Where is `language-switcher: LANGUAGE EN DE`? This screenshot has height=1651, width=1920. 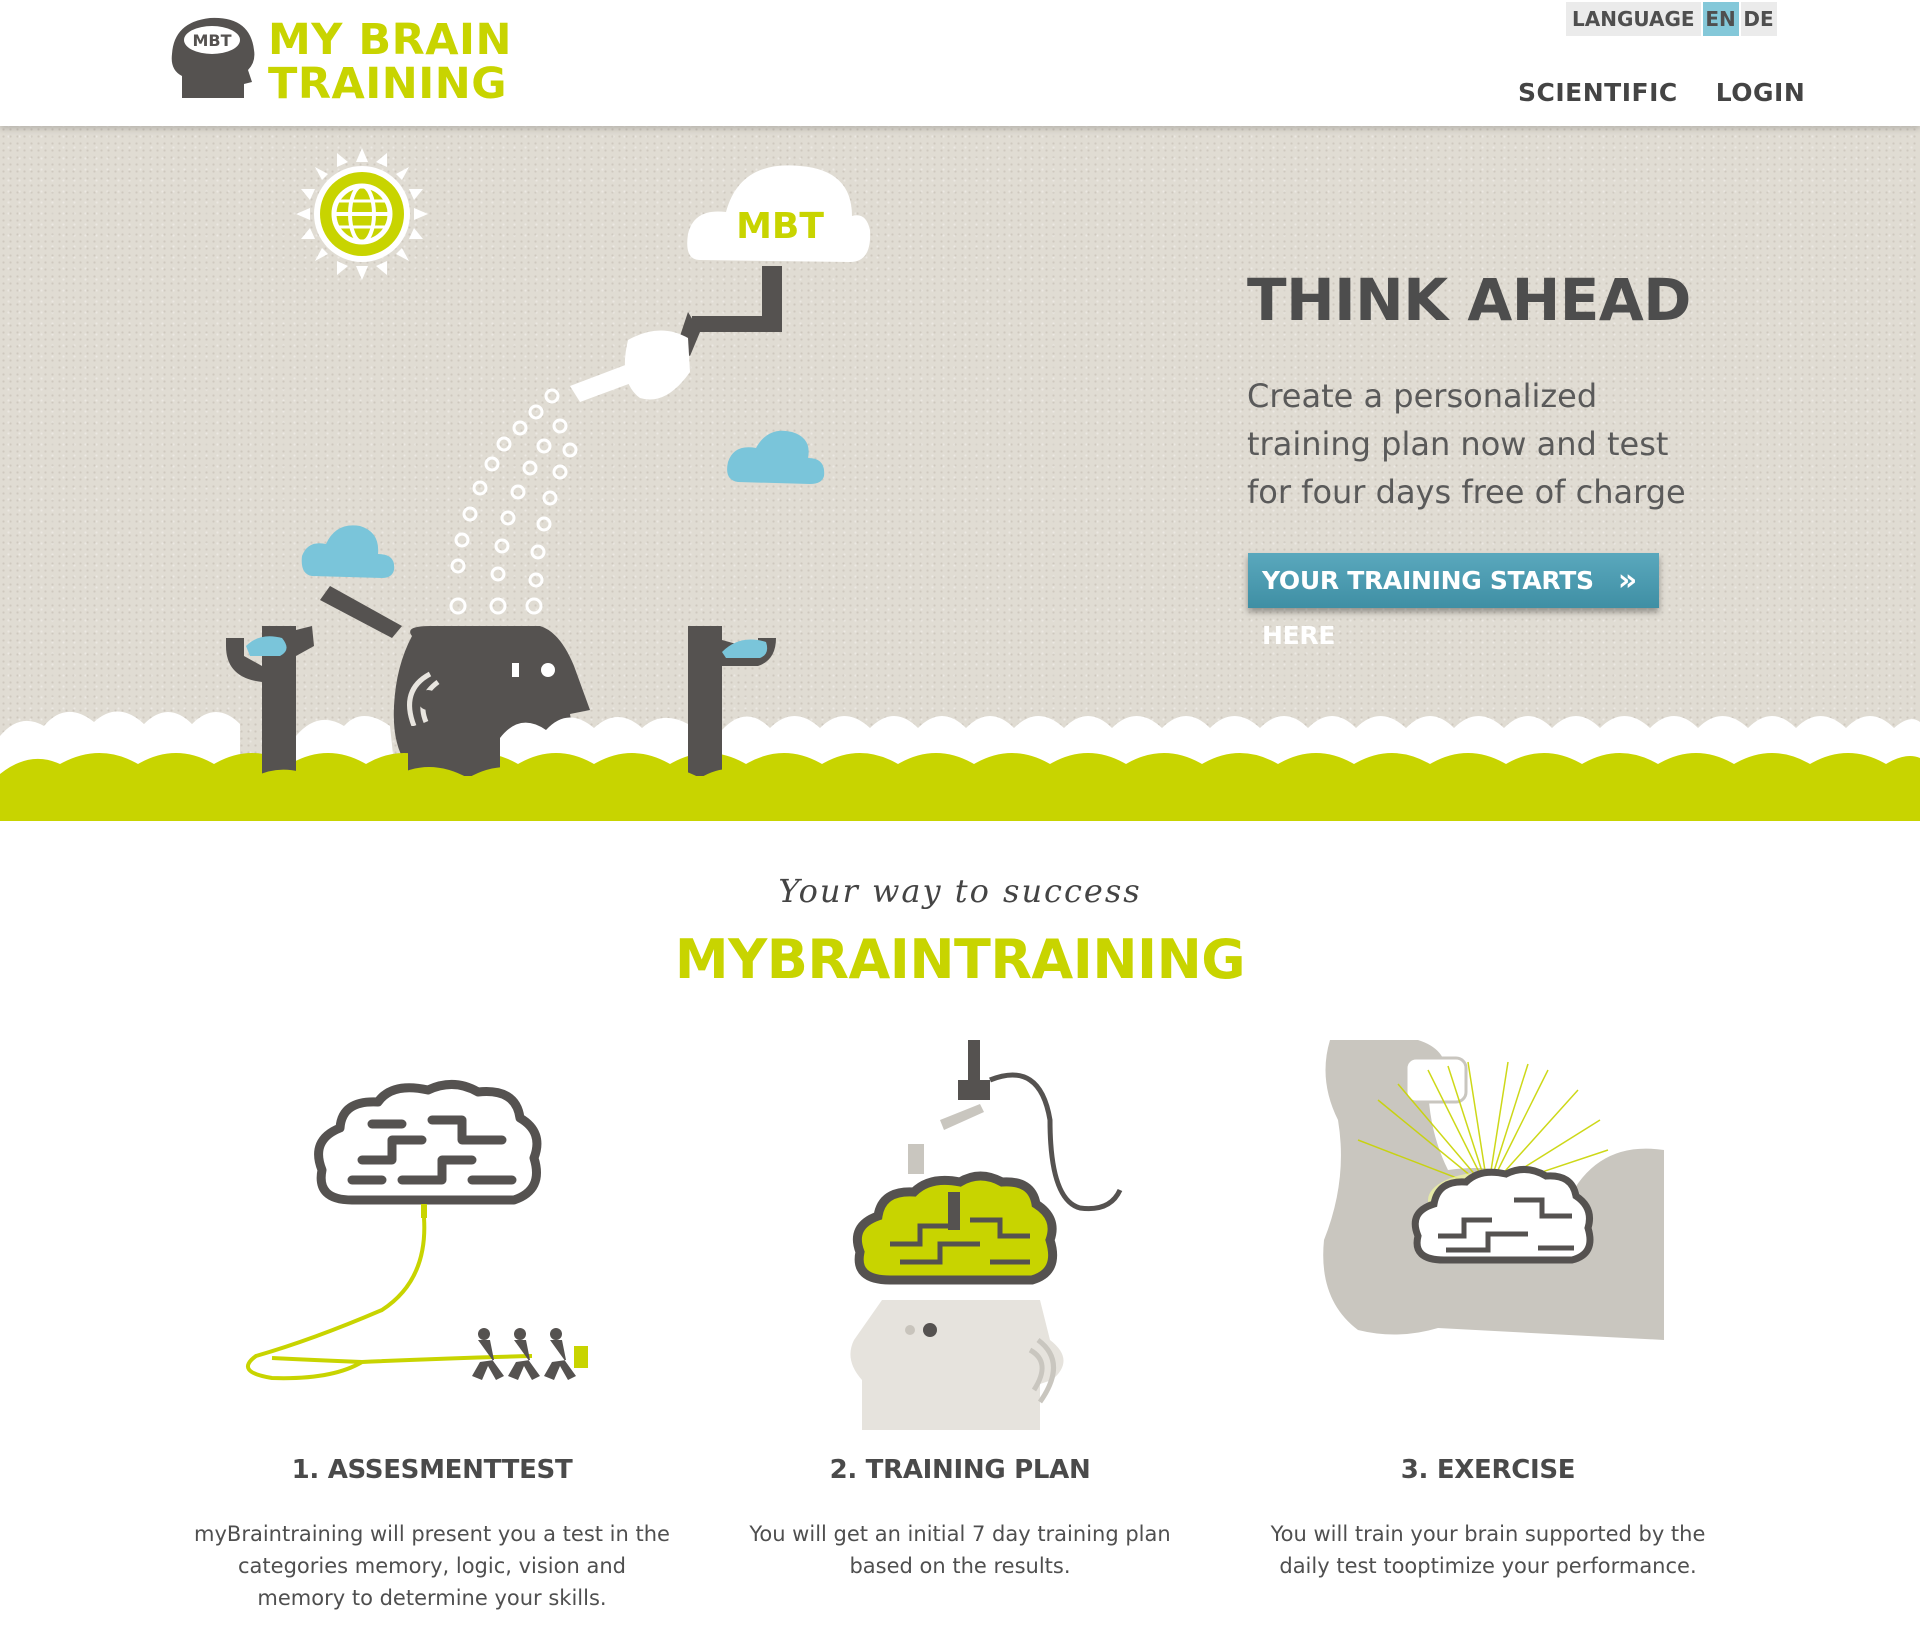
language-switcher: LANGUAGE EN DE is located at coordinates (1671, 19).